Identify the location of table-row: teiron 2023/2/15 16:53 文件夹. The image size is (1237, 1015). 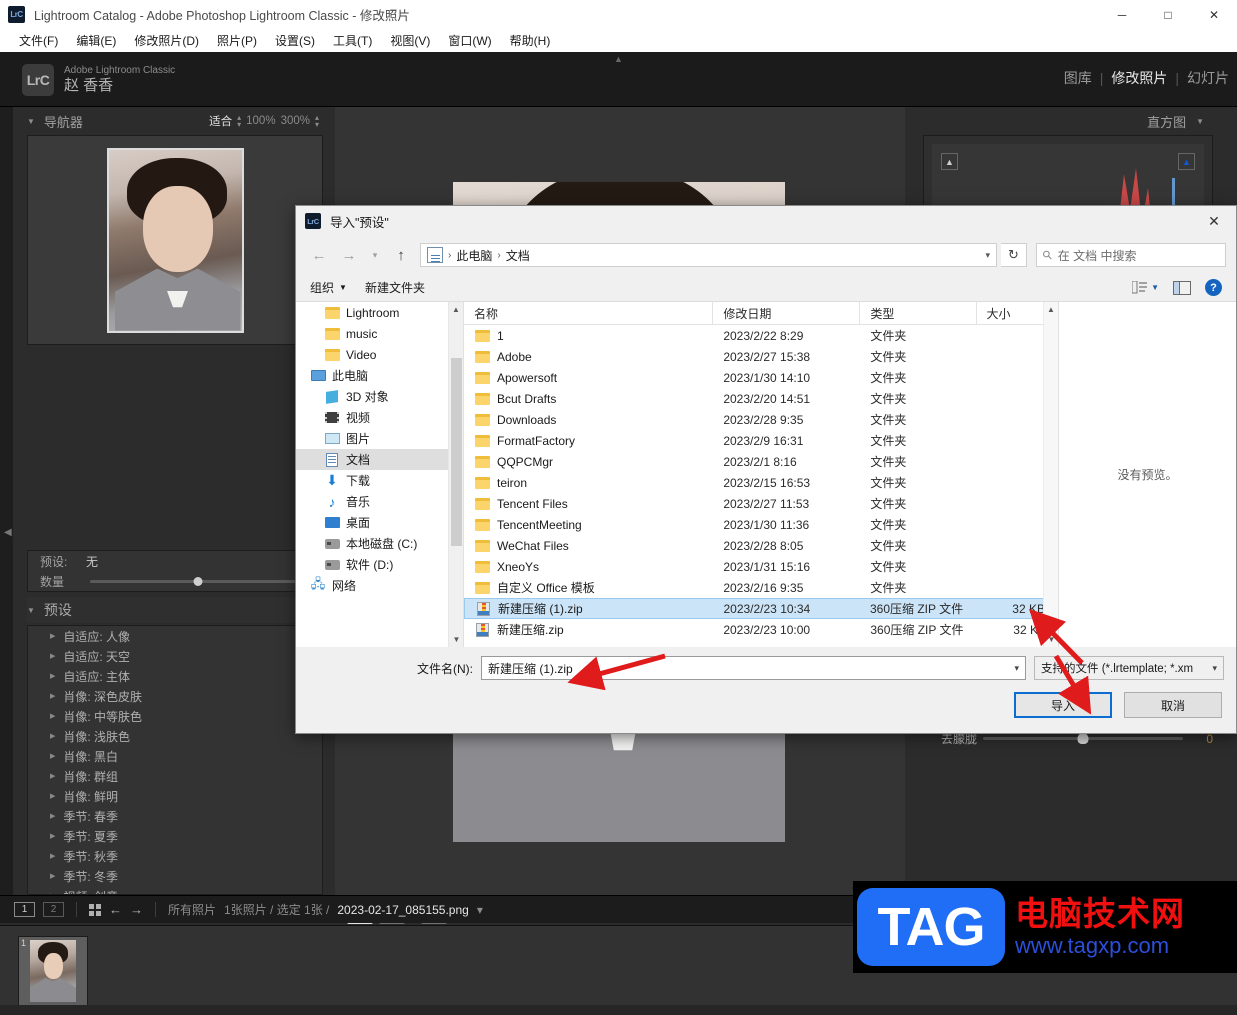
(761, 482).